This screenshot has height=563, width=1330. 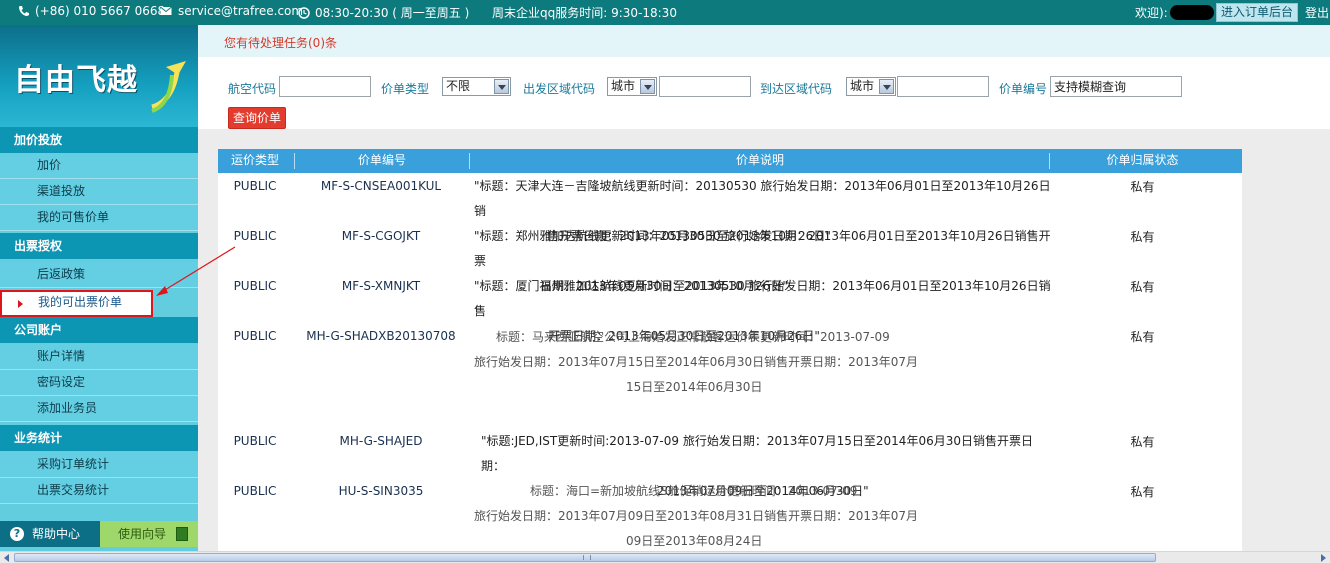 What do you see at coordinates (1192, 12) in the screenshot?
I see `redacted-username` at bounding box center [1192, 12].